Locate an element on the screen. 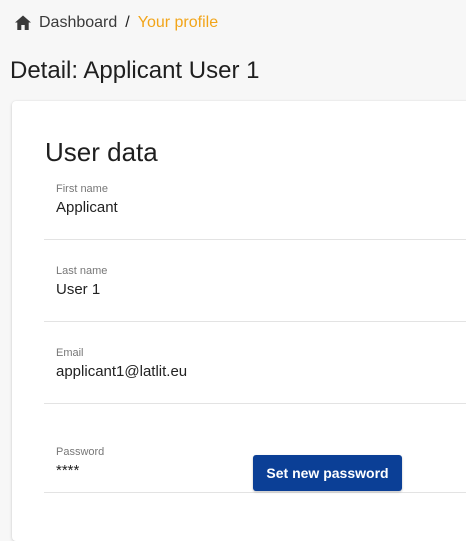 Image resolution: width=466 pixels, height=541 pixels. email-value: applicant1@latlit.eu is located at coordinates (122, 371).